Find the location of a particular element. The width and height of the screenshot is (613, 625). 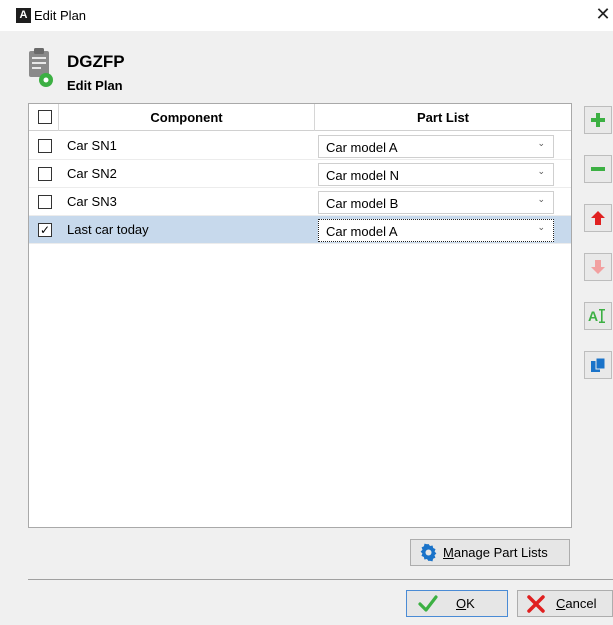

table-row-selected: ✓ Last car today Car model A ⌄ is located at coordinates (300, 230).